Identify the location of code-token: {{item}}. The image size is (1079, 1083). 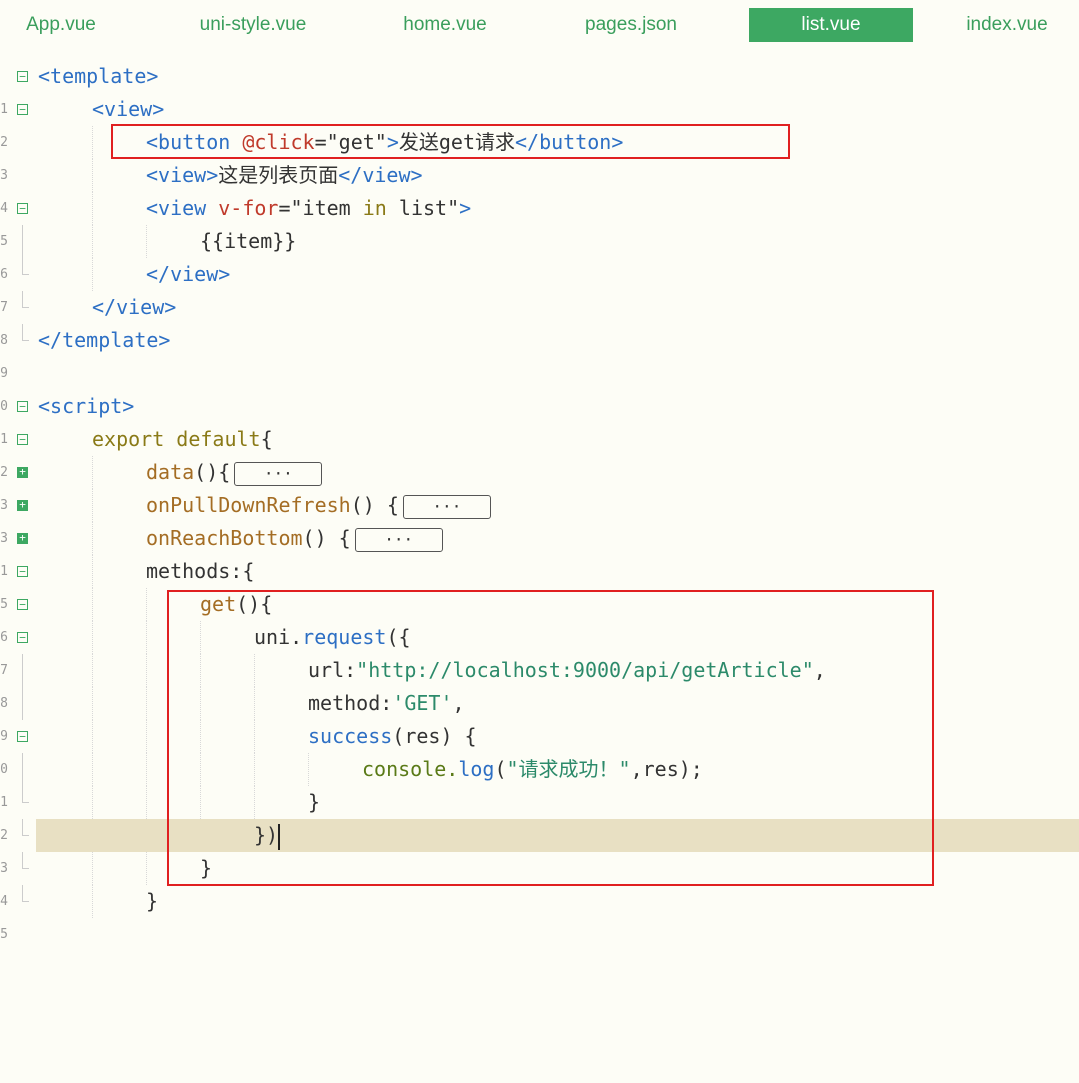
(248, 241).